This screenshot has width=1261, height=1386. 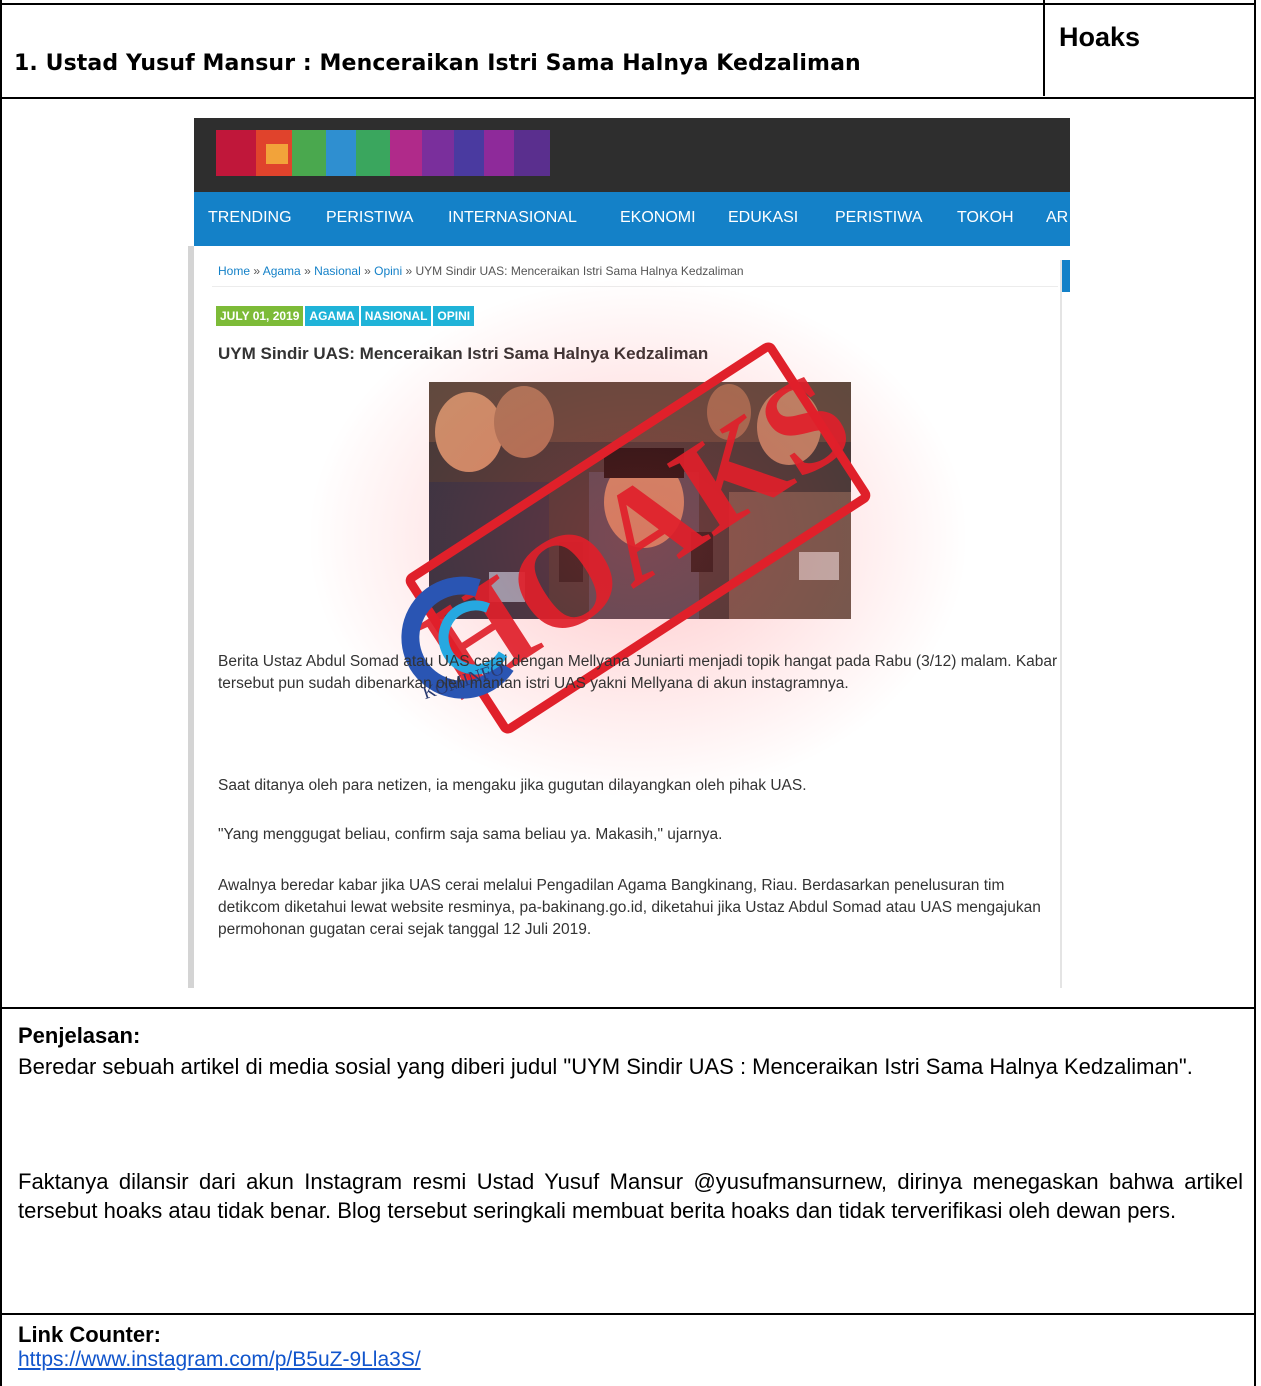 I want to click on counter-label: Link Counter:, so click(x=89, y=1334).